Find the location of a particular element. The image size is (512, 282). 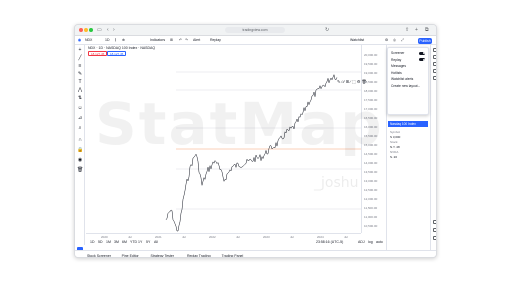

close-window-button is located at coordinates (81, 30).